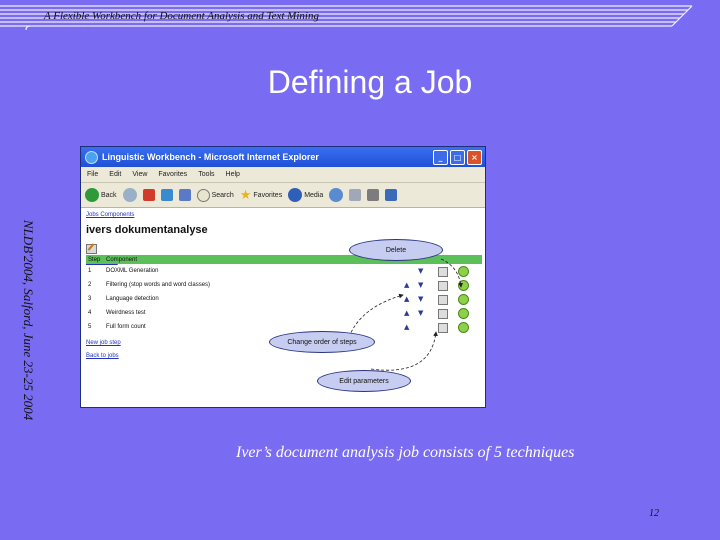  Describe the element at coordinates (654, 513) in the screenshot. I see `page-number: 12` at that location.